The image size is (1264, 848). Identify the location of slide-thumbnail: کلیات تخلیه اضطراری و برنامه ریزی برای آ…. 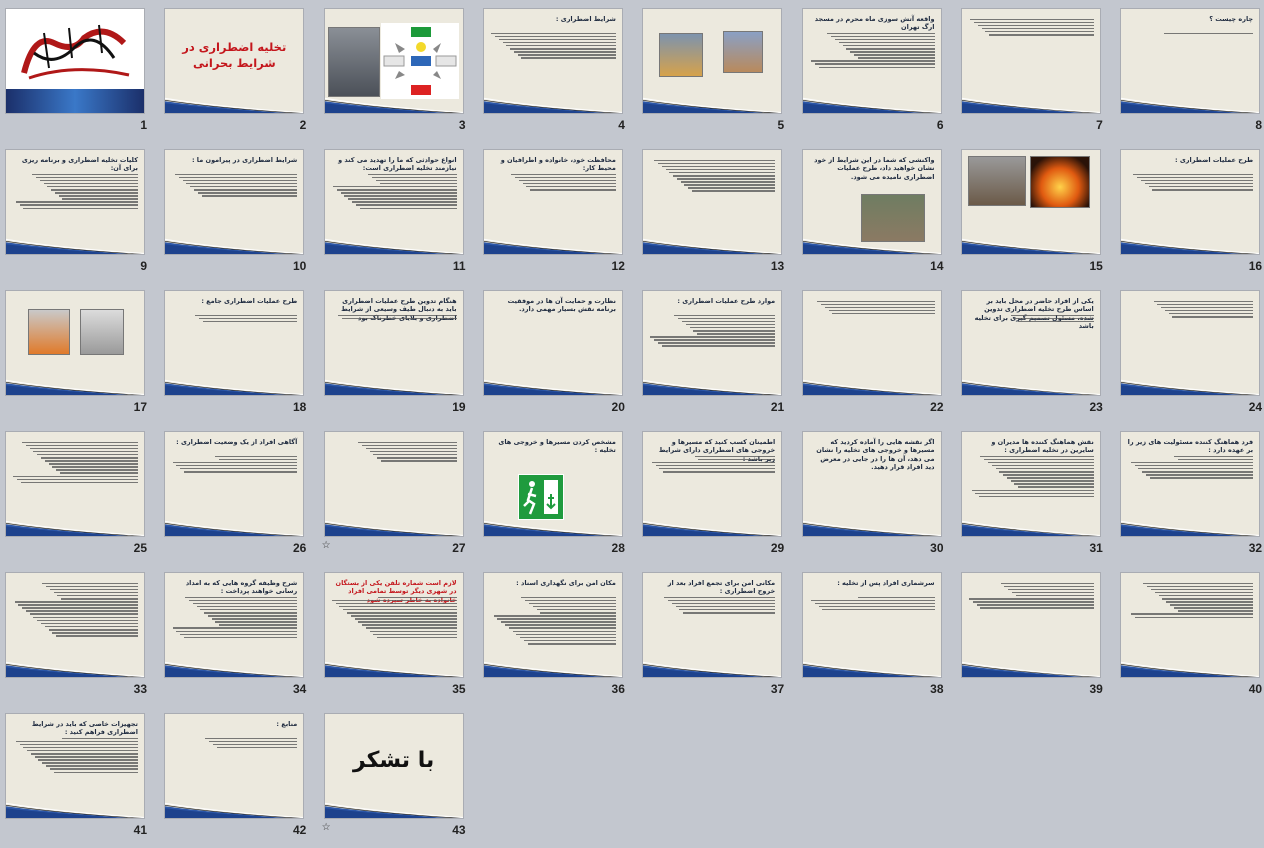
(75, 202).